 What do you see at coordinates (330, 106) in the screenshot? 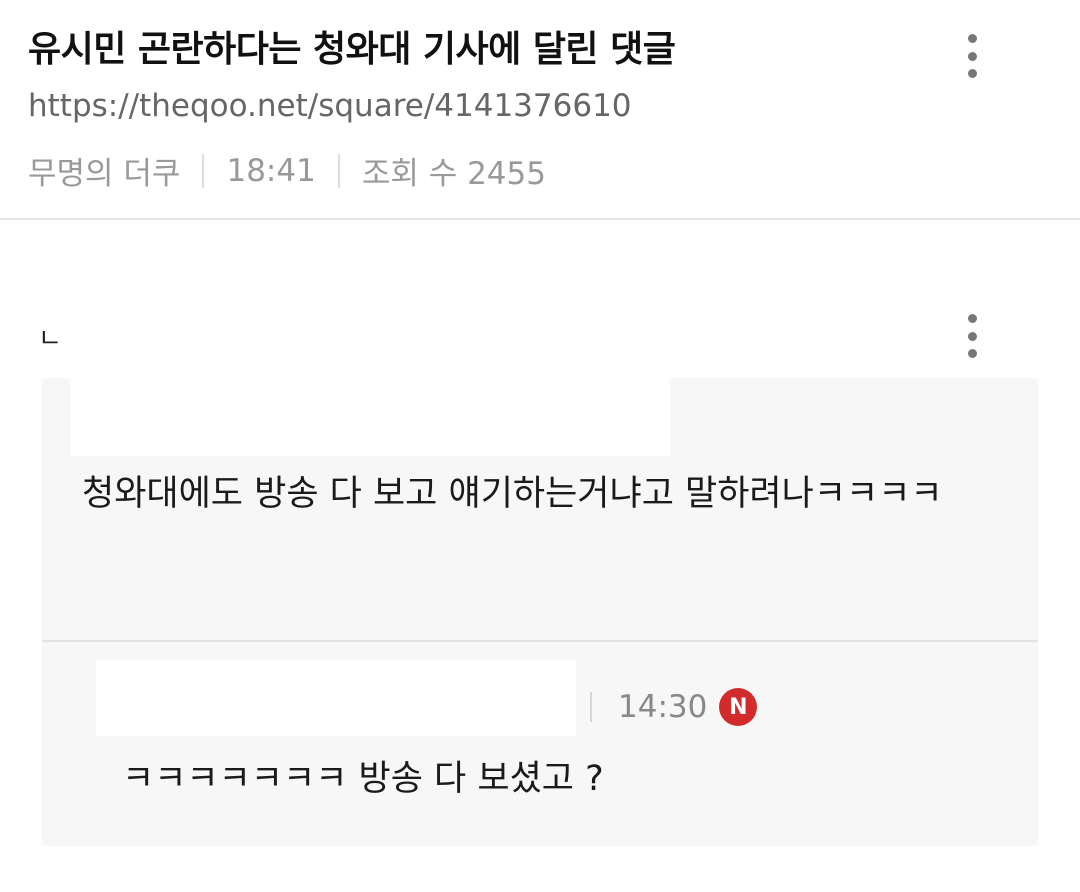
I see `post-url-link: https://theqoo.net/square/4141376610` at bounding box center [330, 106].